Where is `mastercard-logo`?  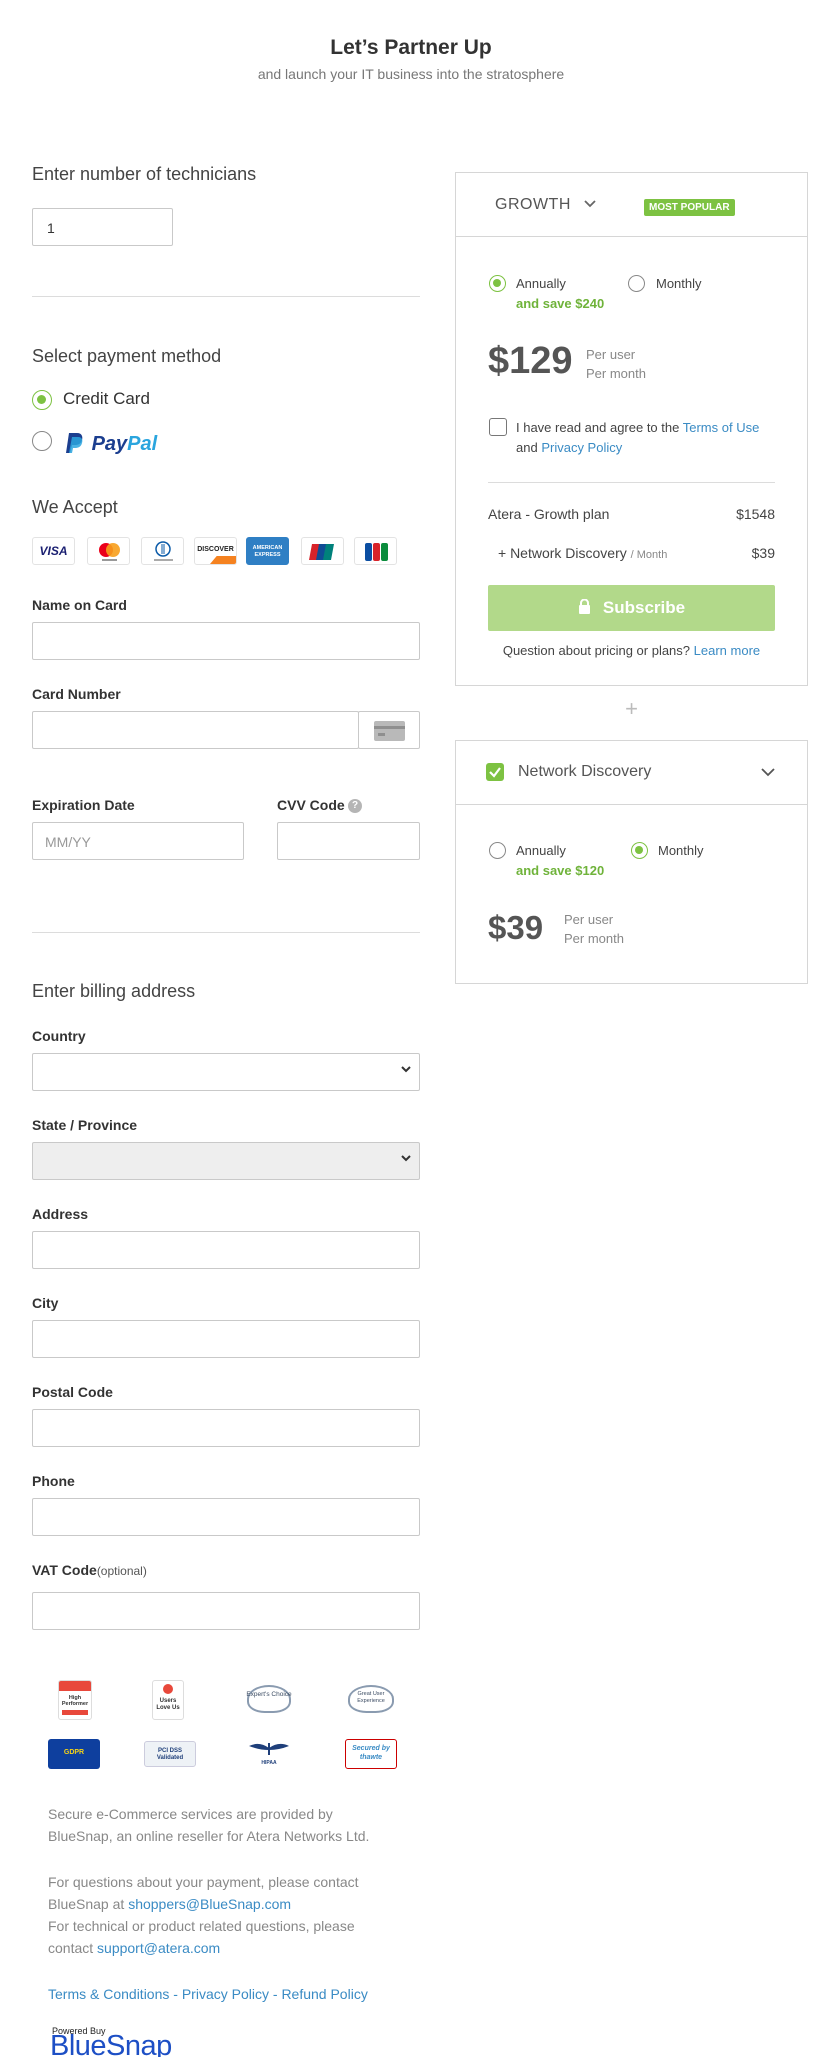 mastercard-logo is located at coordinates (108, 551).